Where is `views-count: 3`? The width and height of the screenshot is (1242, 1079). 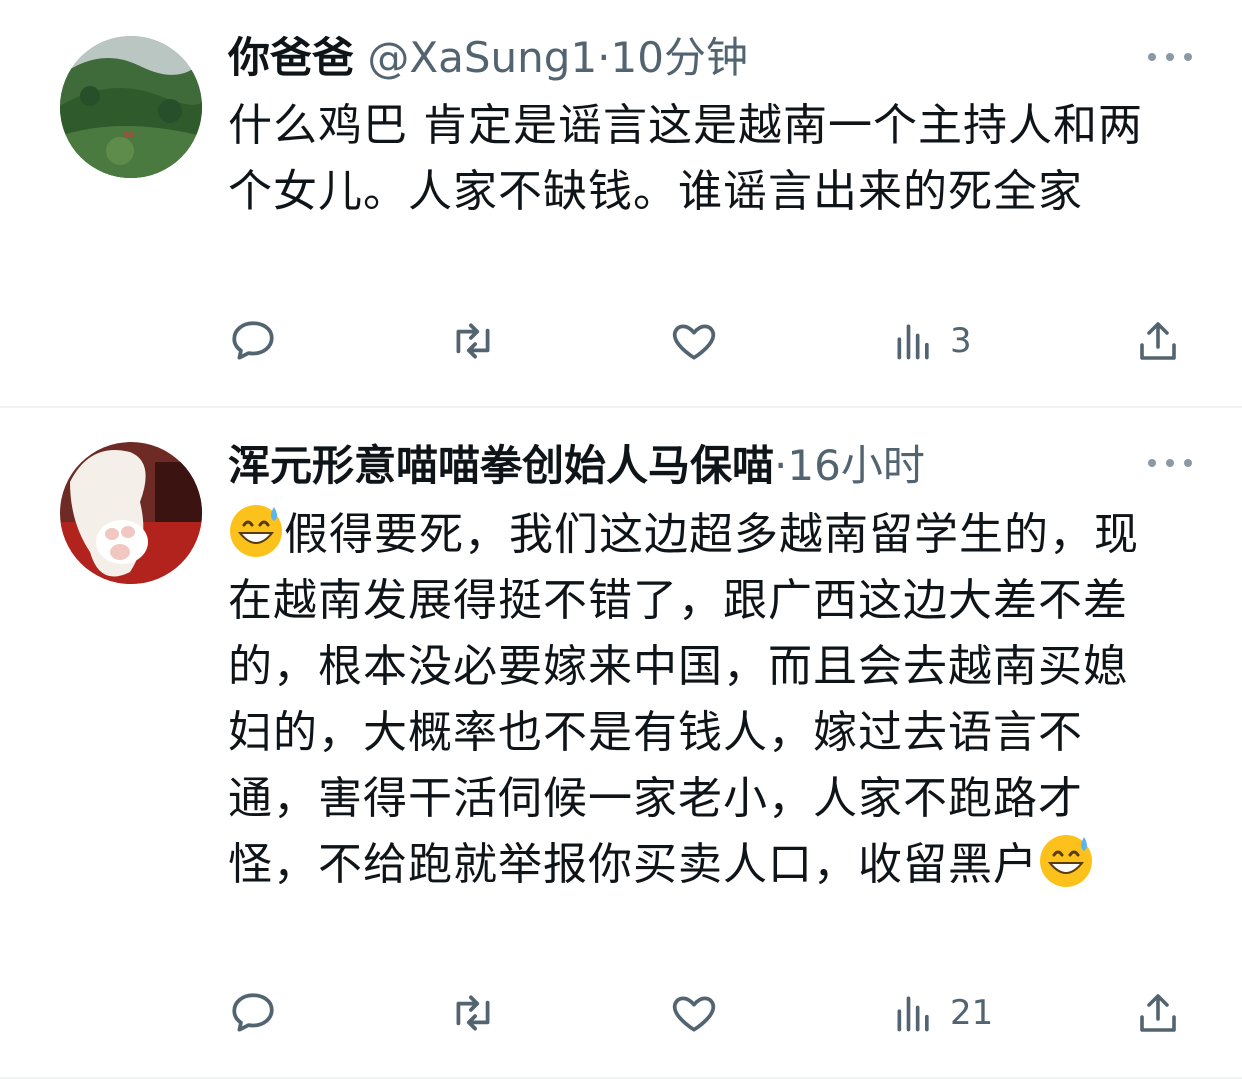 views-count: 3 is located at coordinates (961, 341).